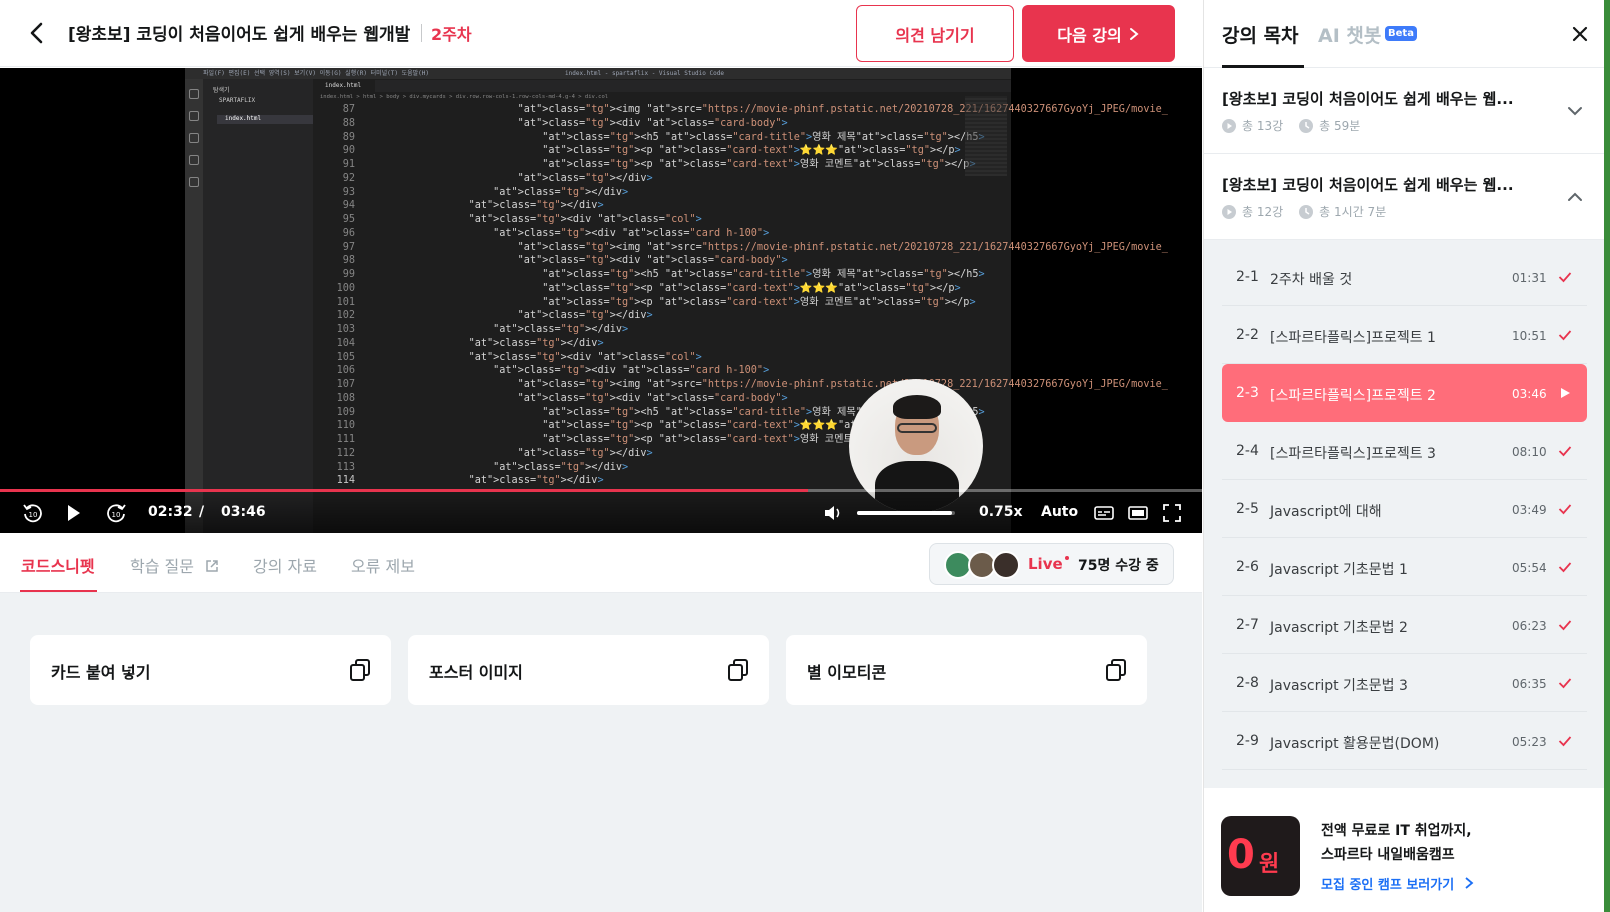 The image size is (1610, 912). What do you see at coordinates (1404, 335) in the screenshot?
I see `lesson-item: 2-2 [스파르타플릭스]프로젝트 1 10:51` at bounding box center [1404, 335].